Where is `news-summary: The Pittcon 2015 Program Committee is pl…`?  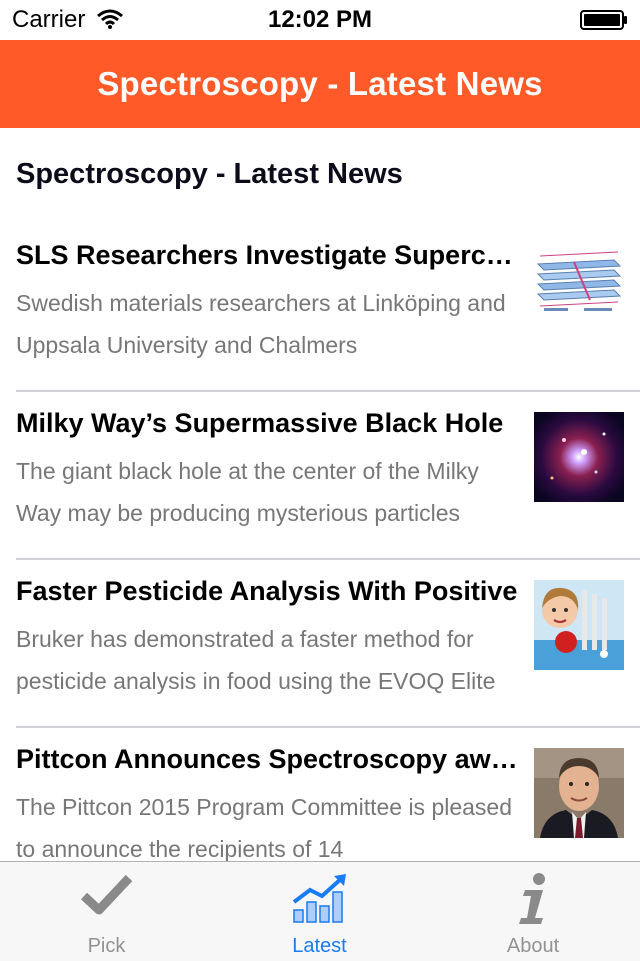 news-summary: The Pittcon 2015 Program Committee is pl… is located at coordinates (264, 827).